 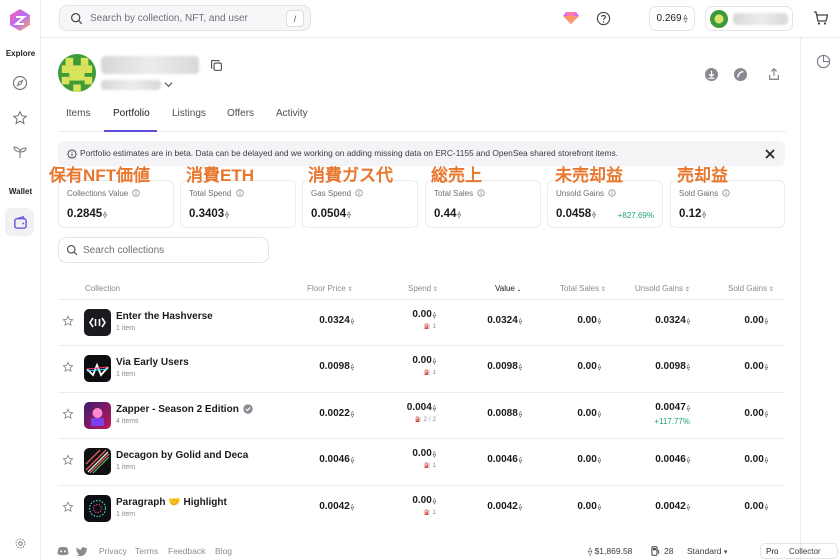 I want to click on eth-price-value: $1,869.58, so click(x=613, y=551).